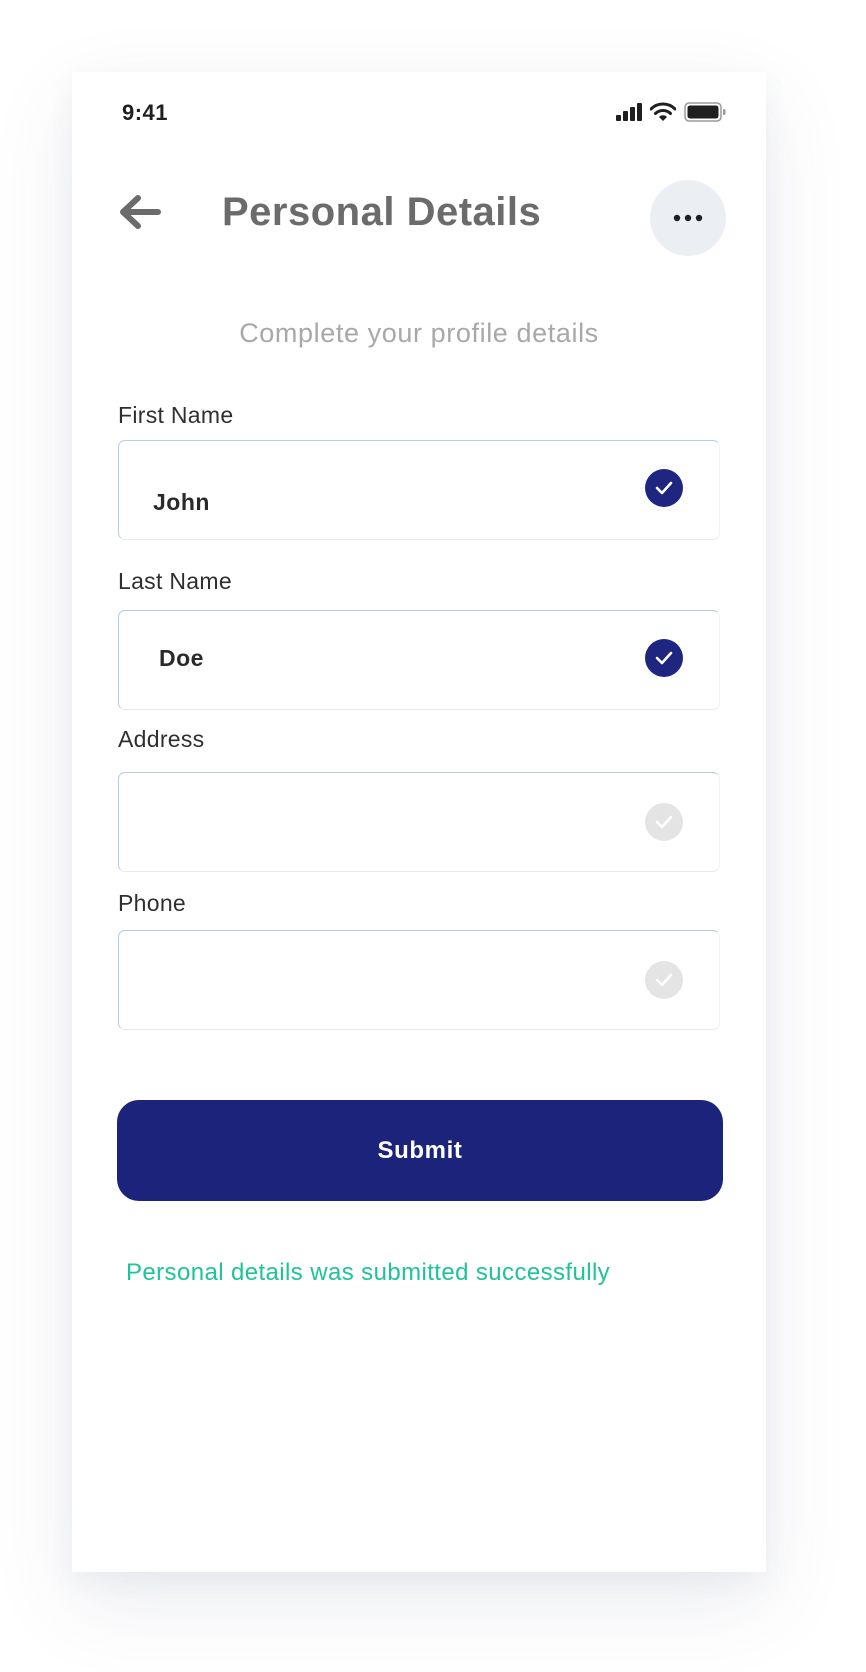 The width and height of the screenshot is (866, 1672). Describe the element at coordinates (419, 980) in the screenshot. I see `phone-field` at that location.